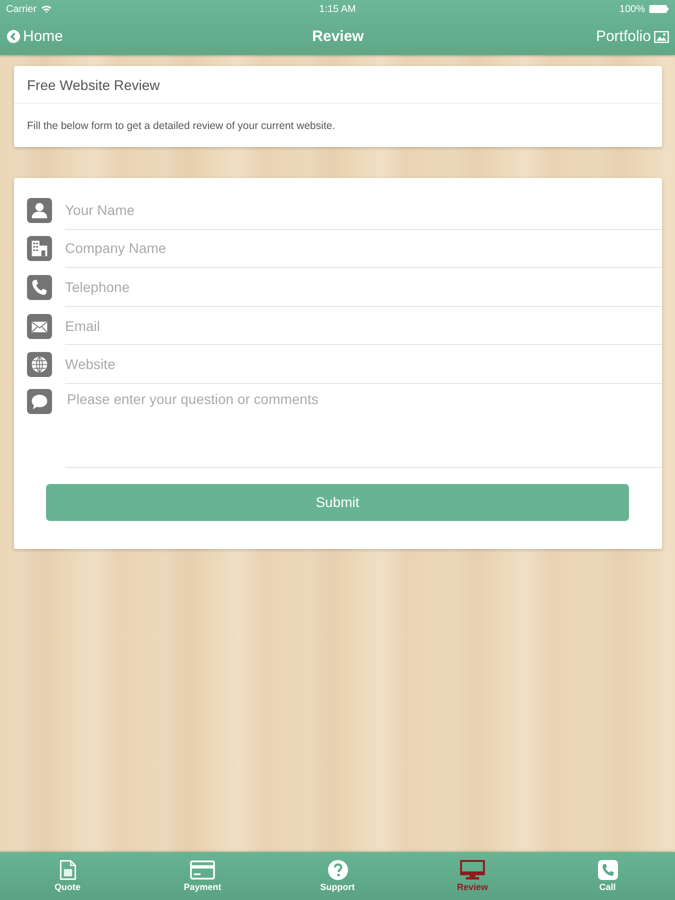 Image resolution: width=675 pixels, height=900 pixels. What do you see at coordinates (21, 9) in the screenshot?
I see `carrier-label: Carrier` at bounding box center [21, 9].